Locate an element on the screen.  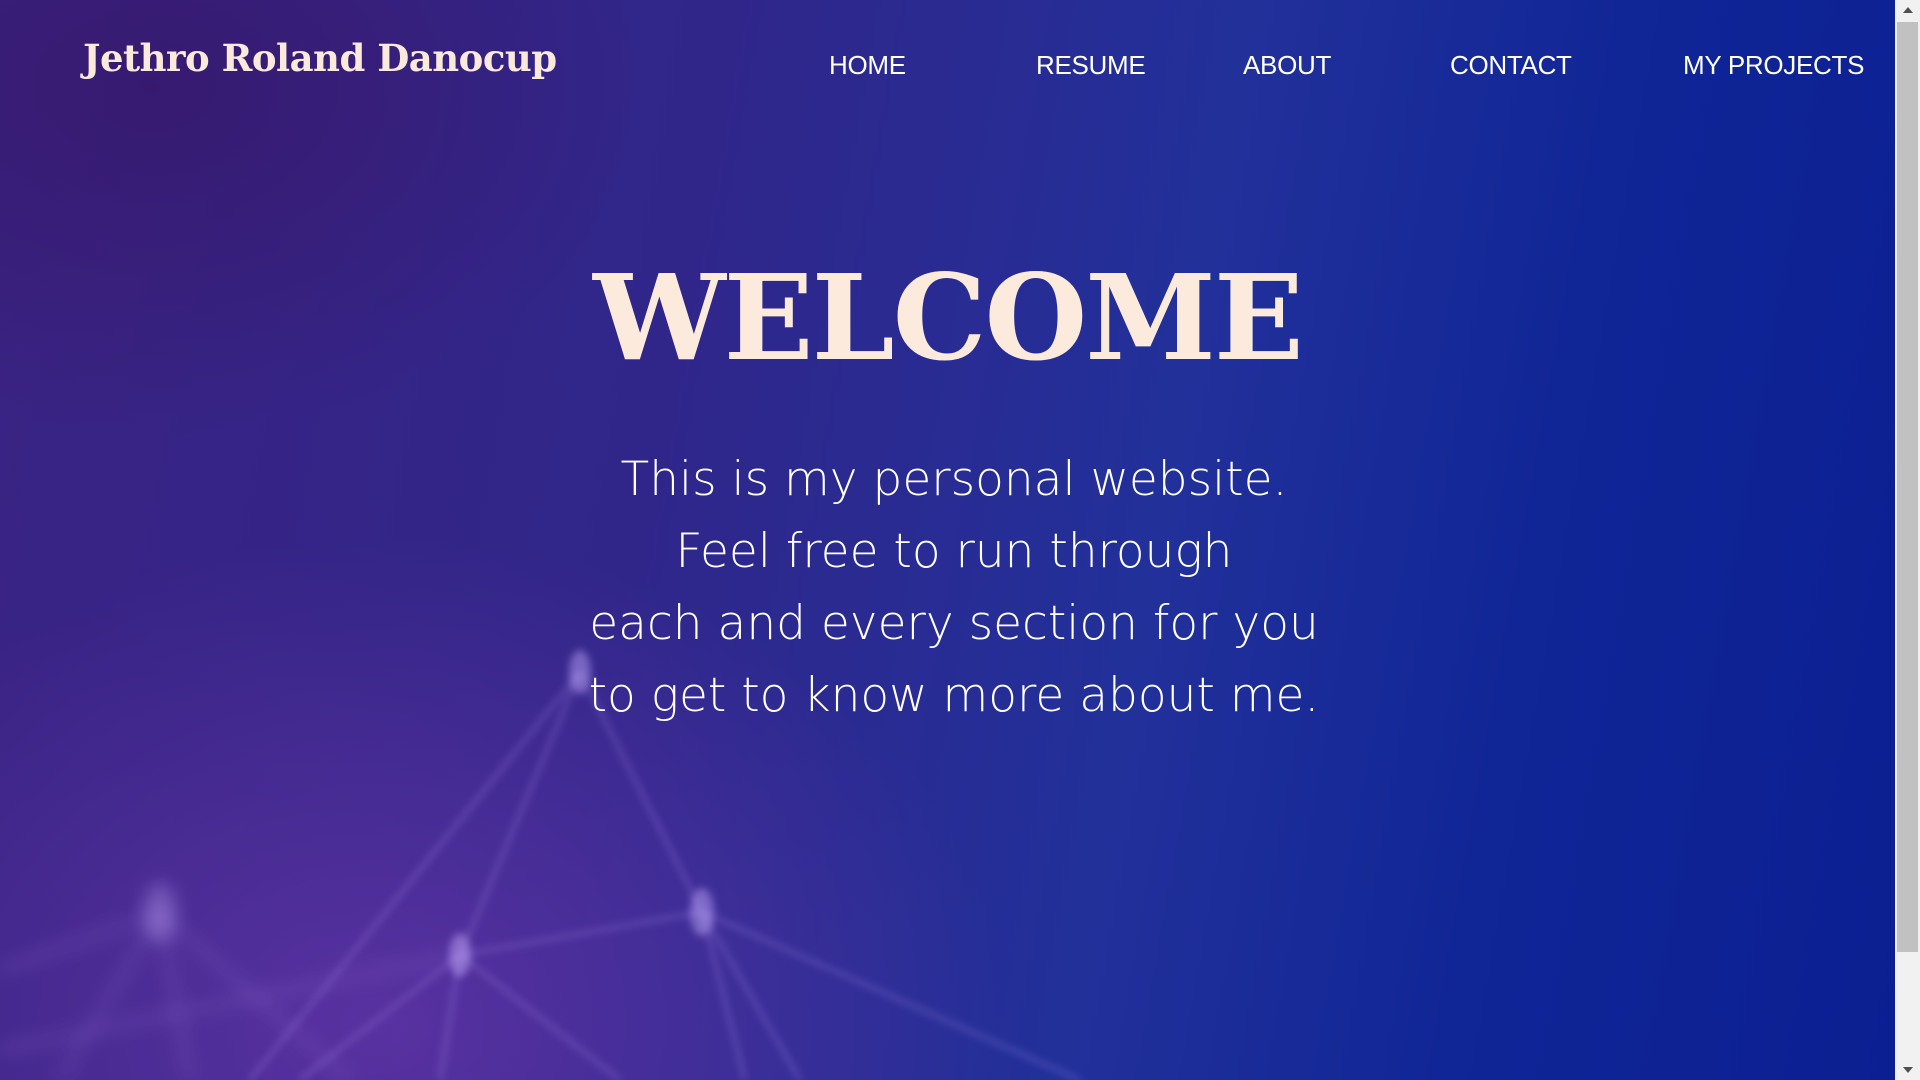
hero-intro-line: to get to know more about me. is located at coordinates (954, 695).